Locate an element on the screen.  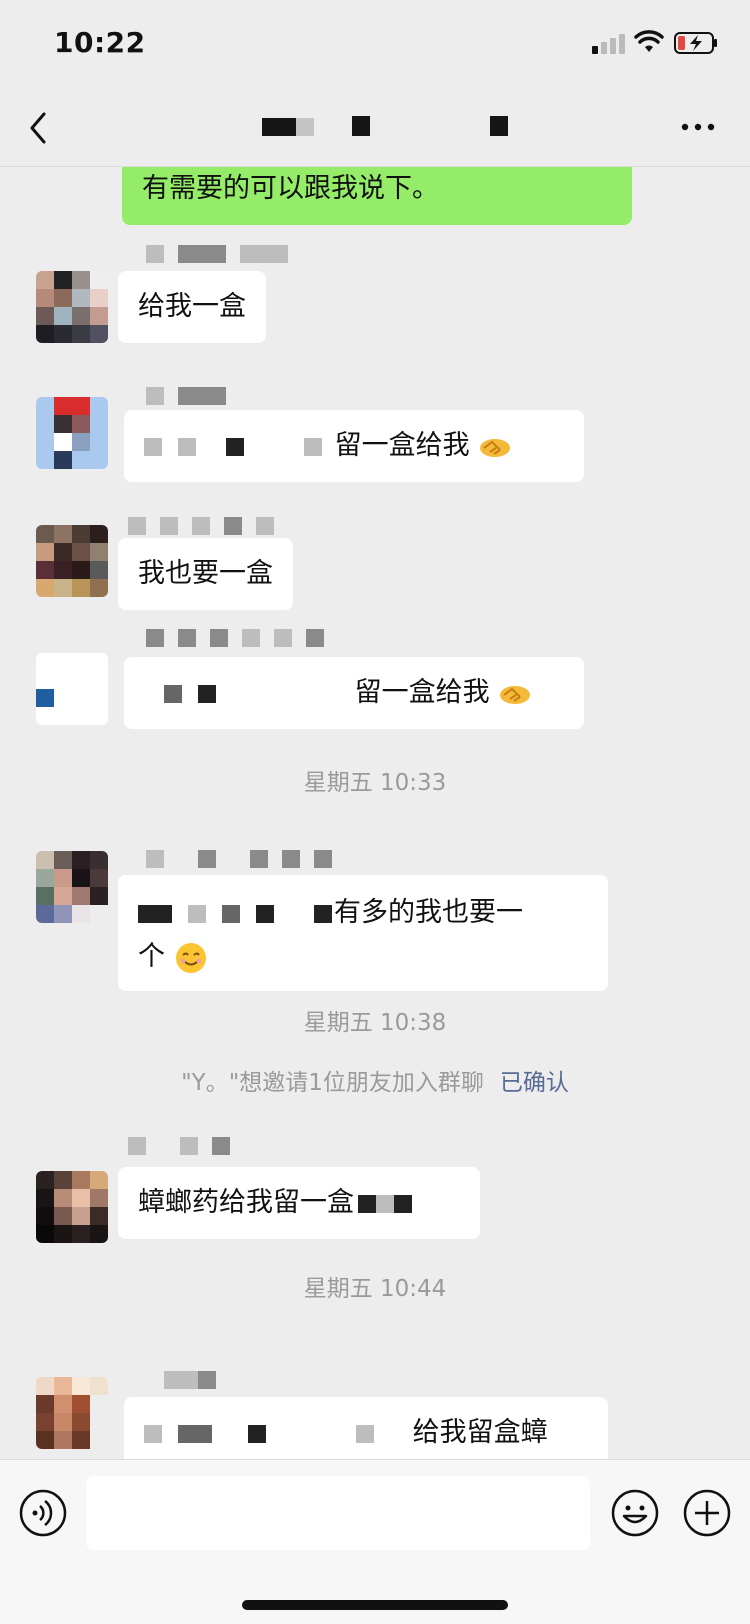
emoji-picker-icon is located at coordinates (635, 1513).